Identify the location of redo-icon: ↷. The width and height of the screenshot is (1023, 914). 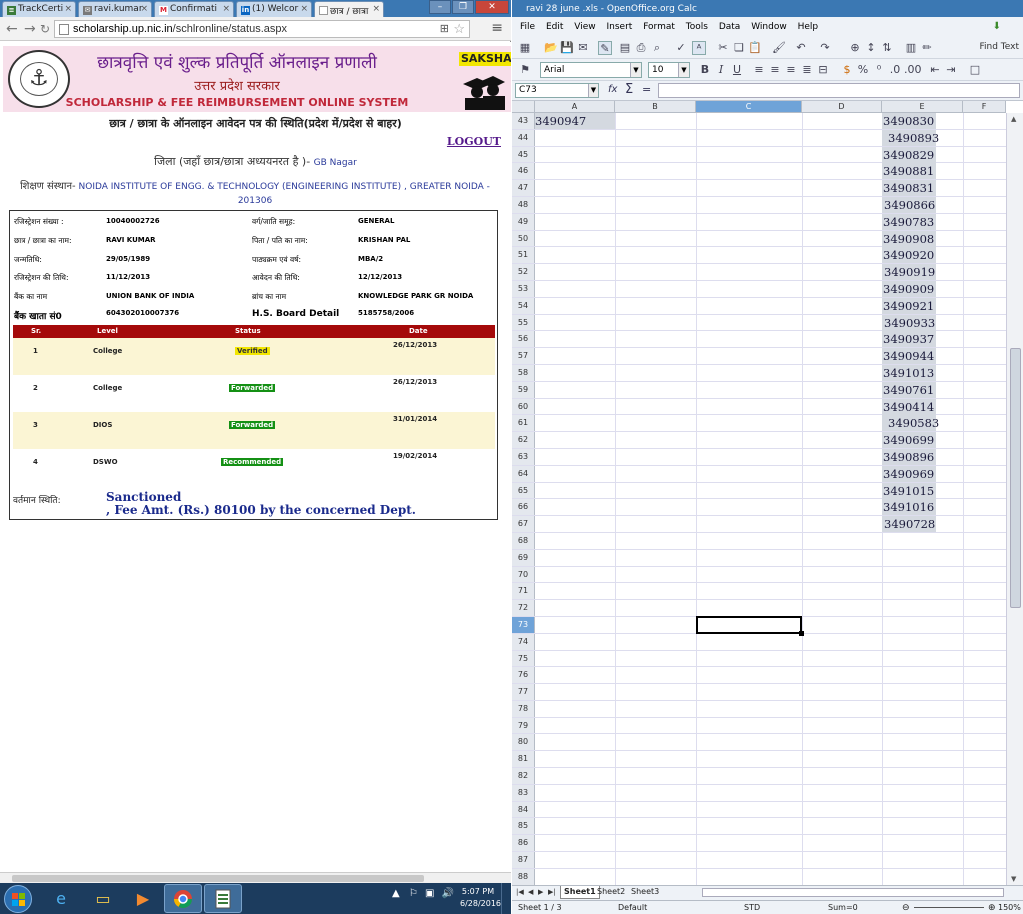
(825, 48).